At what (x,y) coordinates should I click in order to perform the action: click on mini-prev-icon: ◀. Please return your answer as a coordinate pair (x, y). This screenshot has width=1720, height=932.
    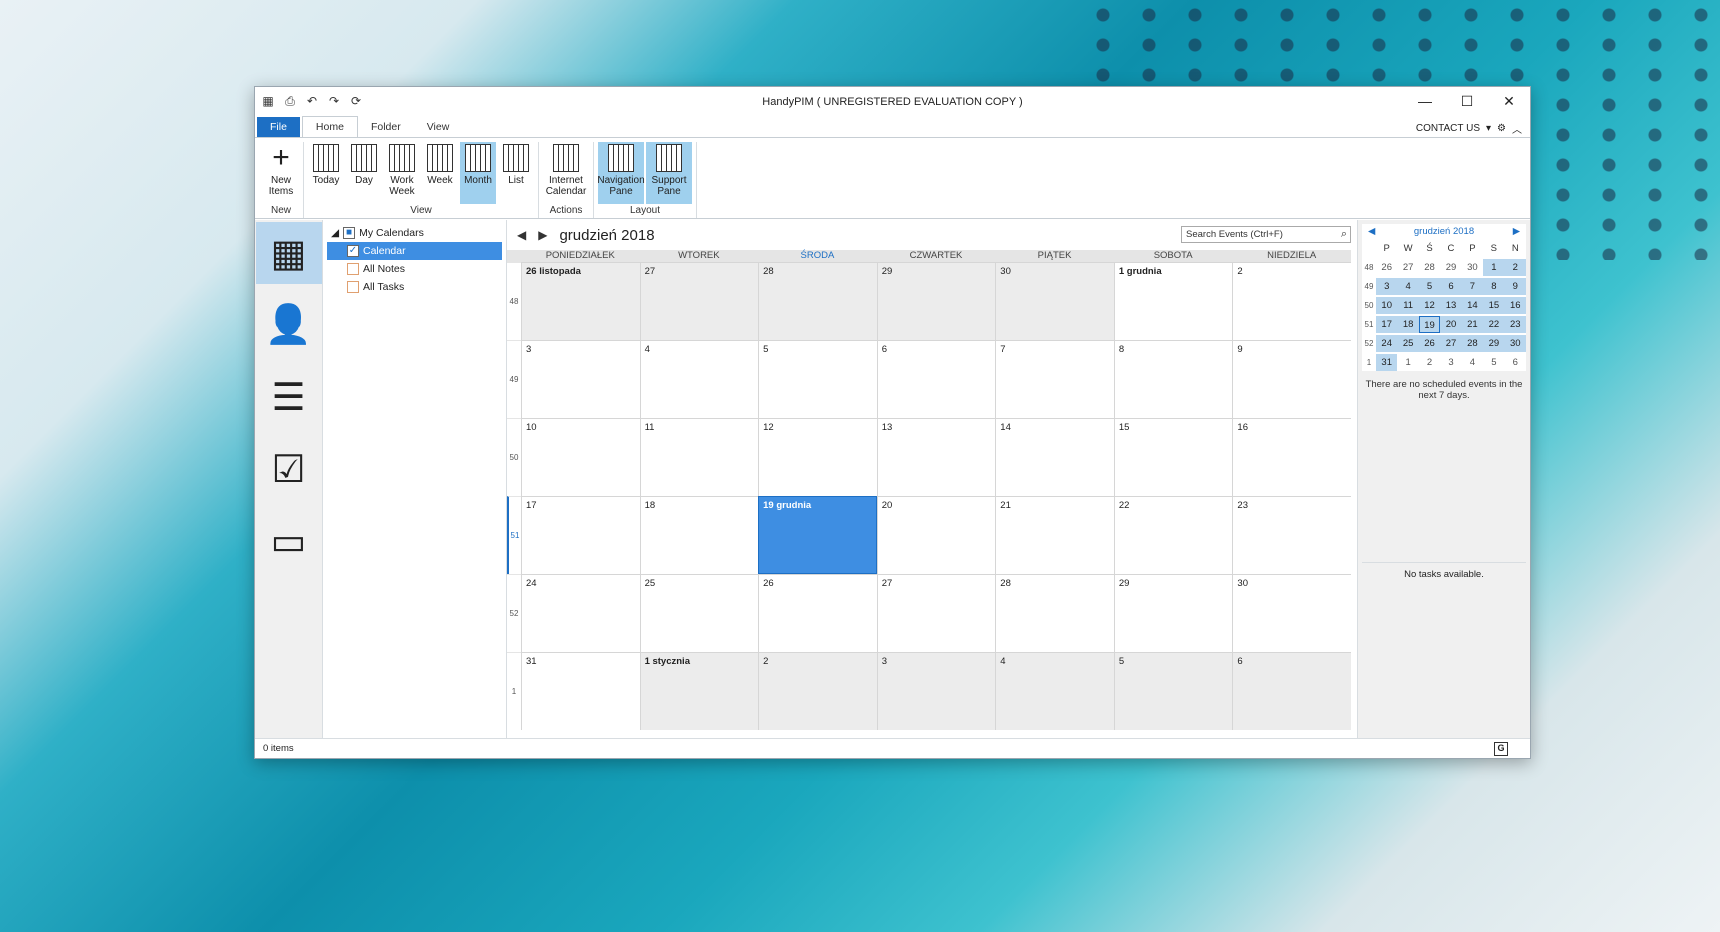
    Looking at the image, I should click on (1371, 232).